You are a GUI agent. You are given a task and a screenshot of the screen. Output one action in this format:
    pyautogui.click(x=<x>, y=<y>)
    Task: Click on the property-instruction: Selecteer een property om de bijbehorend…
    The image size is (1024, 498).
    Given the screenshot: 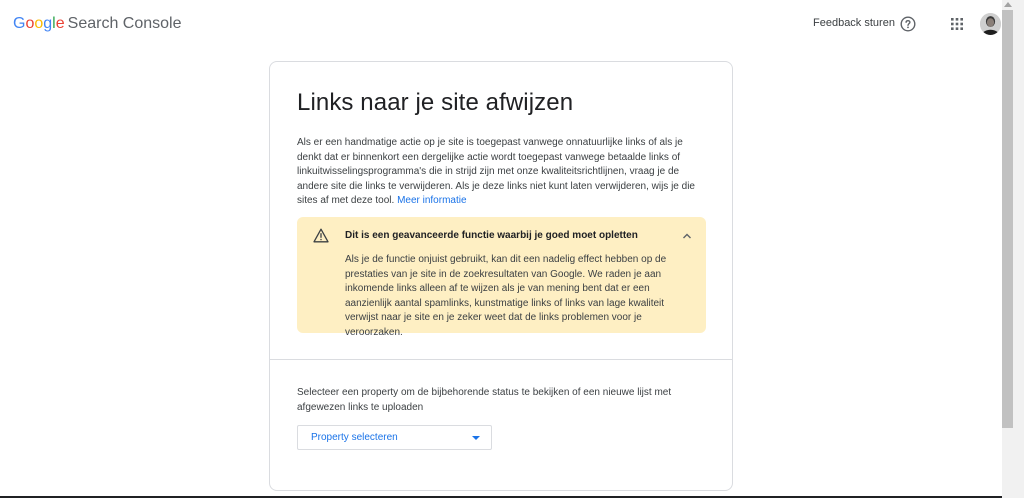 What is the action you would take?
    pyautogui.click(x=484, y=400)
    